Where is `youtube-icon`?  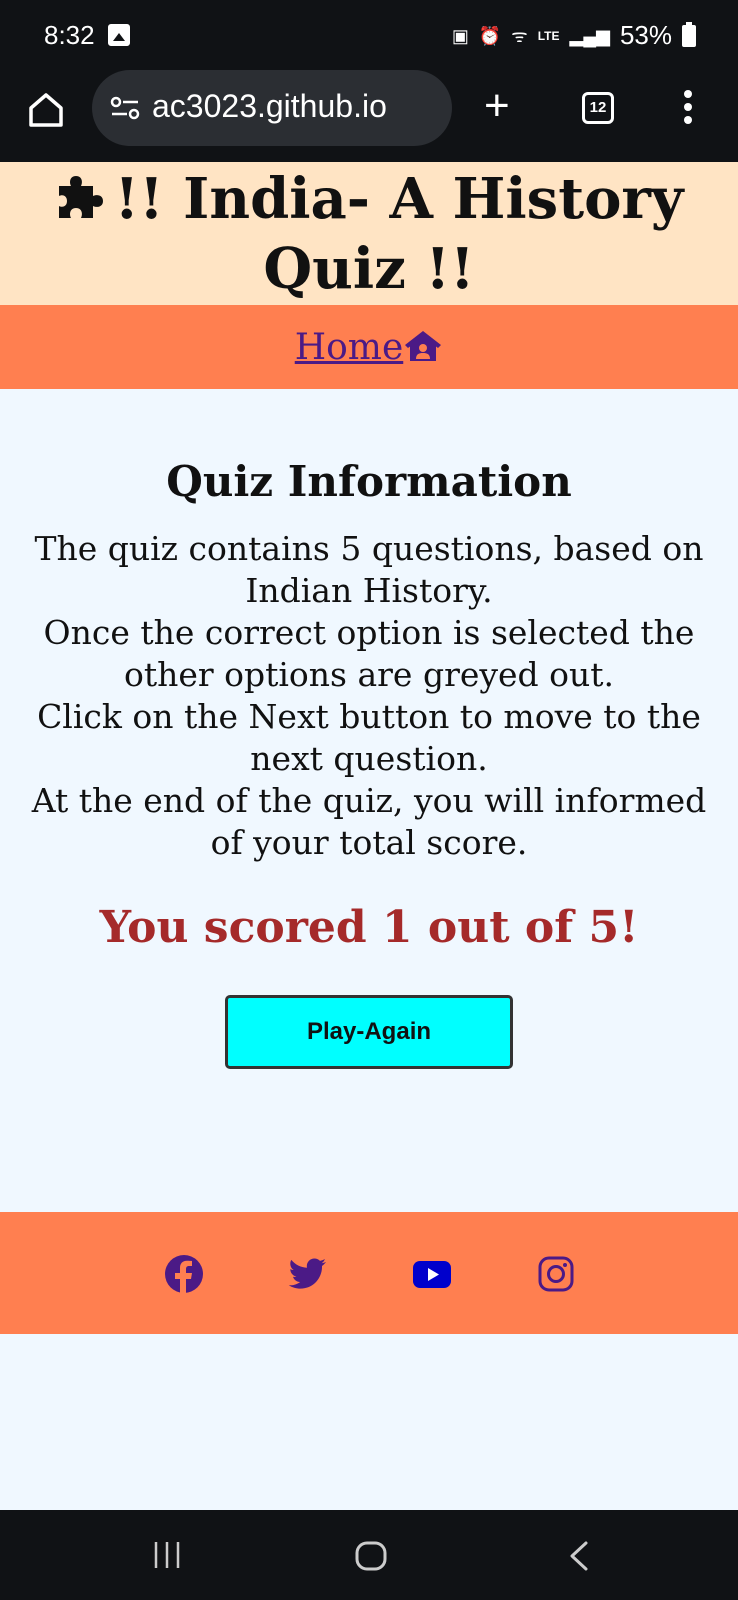
youtube-icon is located at coordinates (432, 1274).